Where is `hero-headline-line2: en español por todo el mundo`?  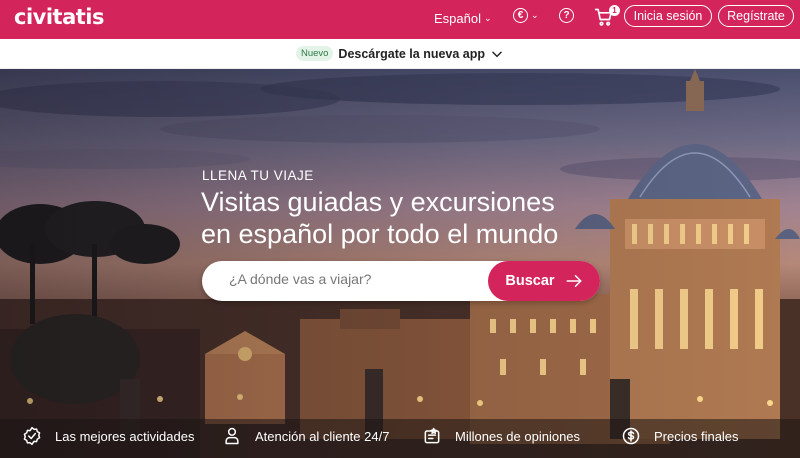
hero-headline-line2: en español por todo el mundo is located at coordinates (380, 234).